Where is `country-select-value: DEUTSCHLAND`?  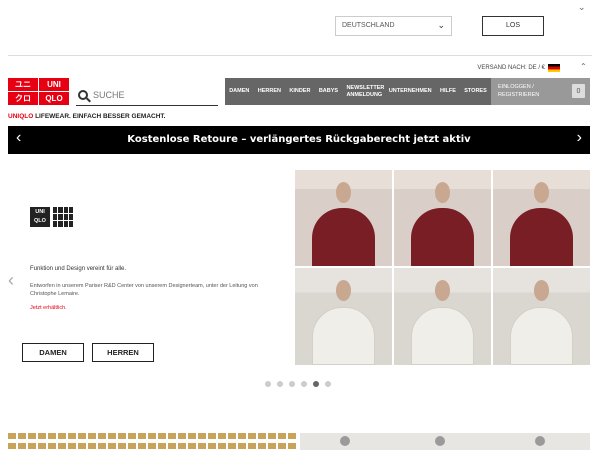 country-select-value: DEUTSCHLAND is located at coordinates (368, 25).